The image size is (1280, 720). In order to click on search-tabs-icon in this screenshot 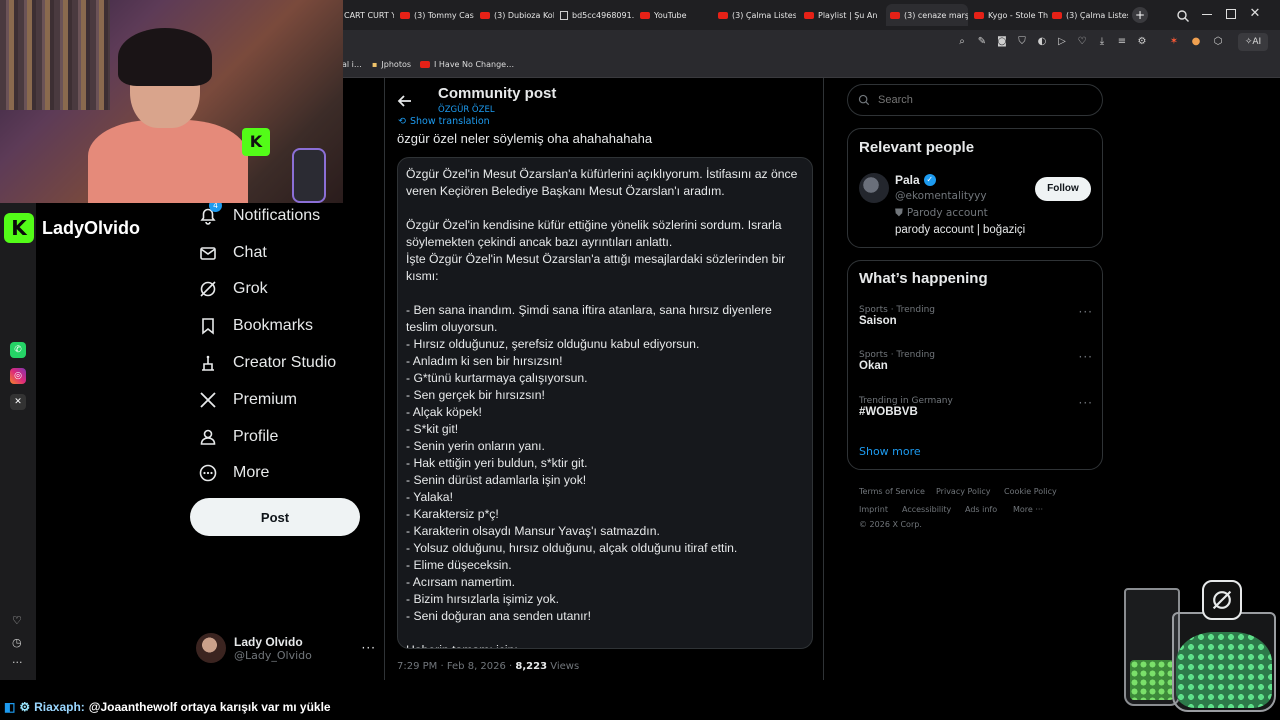, I will do `click(1183, 15)`.